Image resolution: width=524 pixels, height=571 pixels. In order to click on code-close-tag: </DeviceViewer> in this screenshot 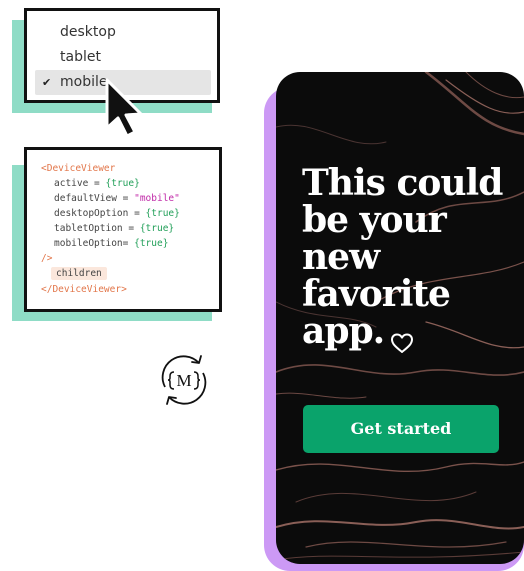, I will do `click(84, 289)`.